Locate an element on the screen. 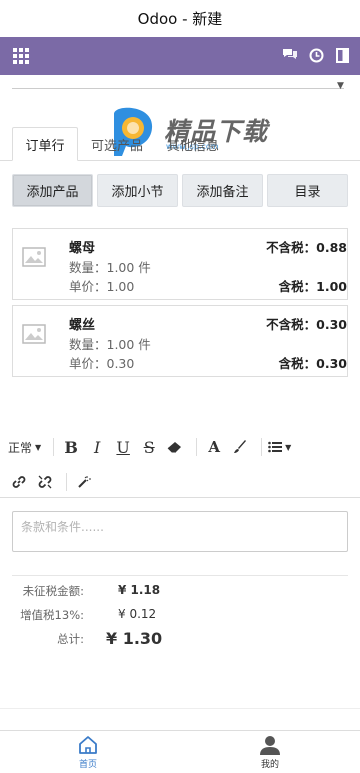  editor-divider is located at coordinates (180, 497).